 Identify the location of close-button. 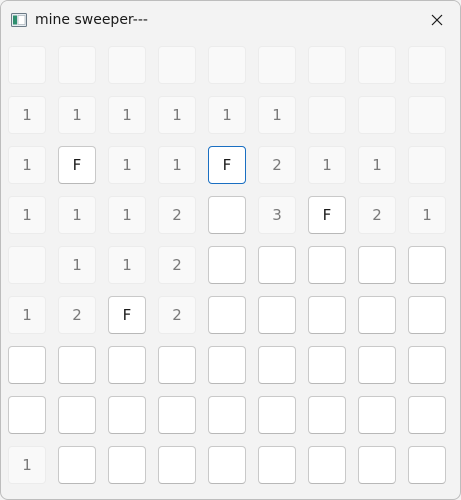
(437, 20).